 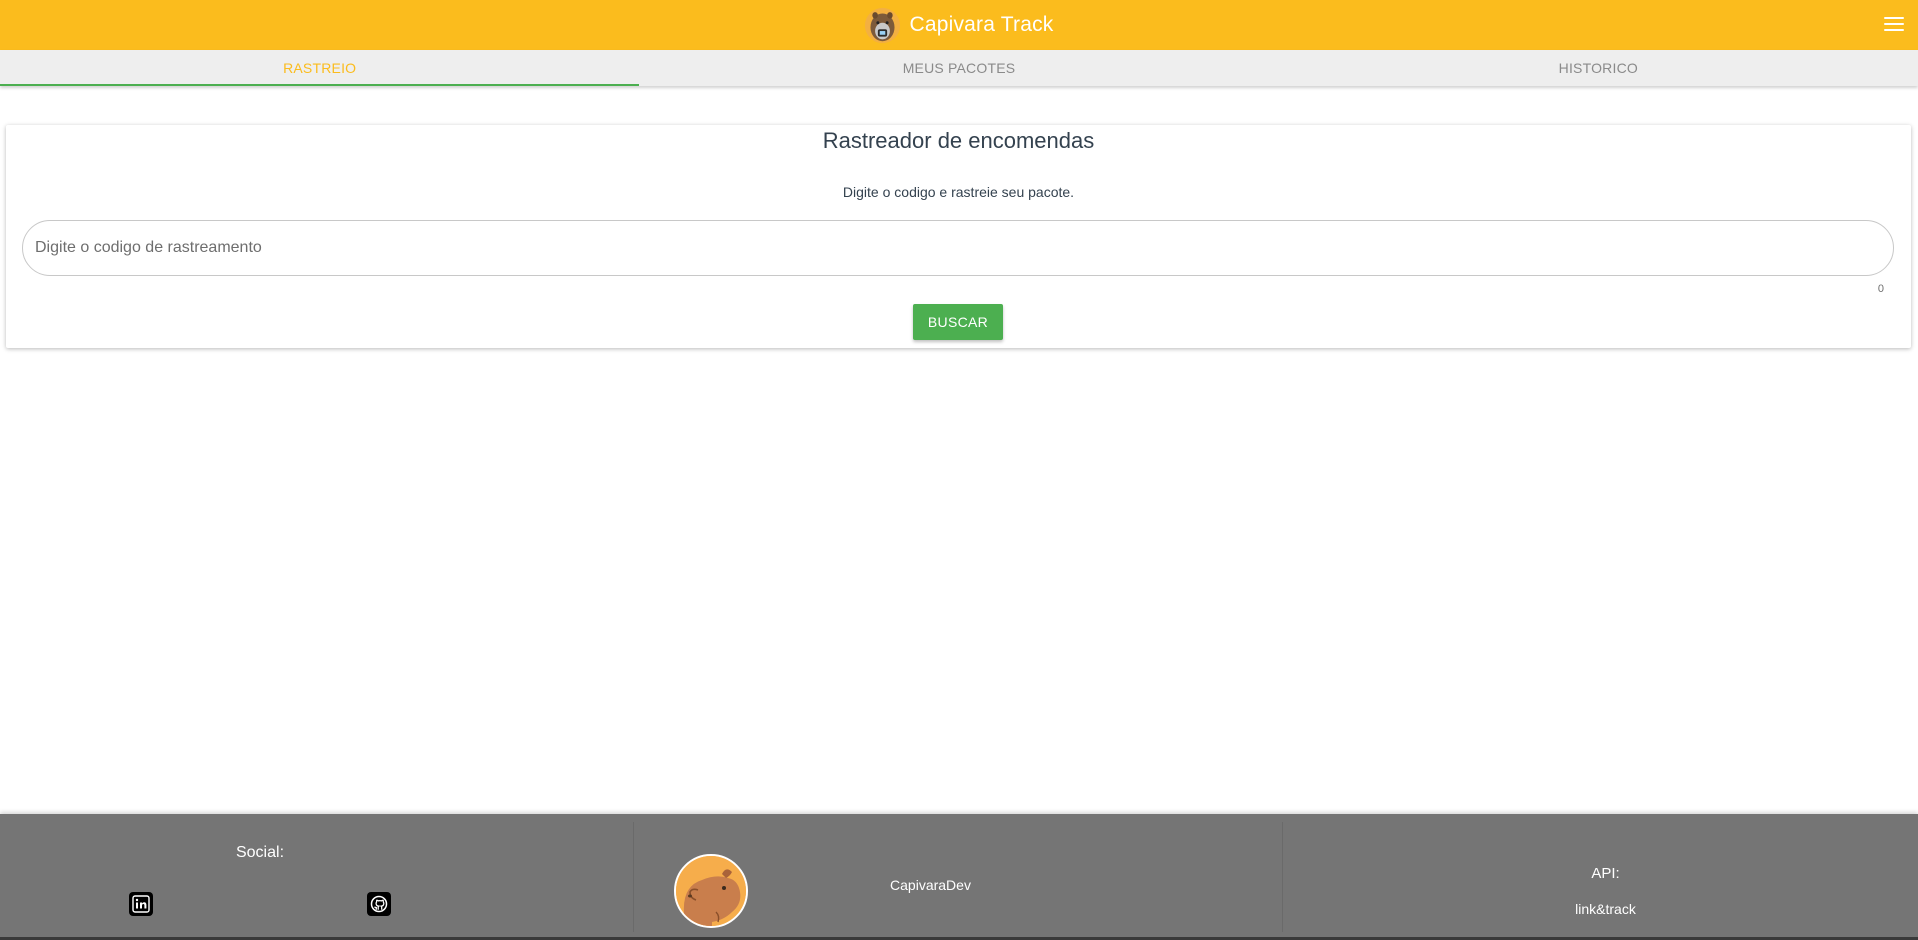 I want to click on tab-historico: HISTORICO, so click(x=1598, y=68).